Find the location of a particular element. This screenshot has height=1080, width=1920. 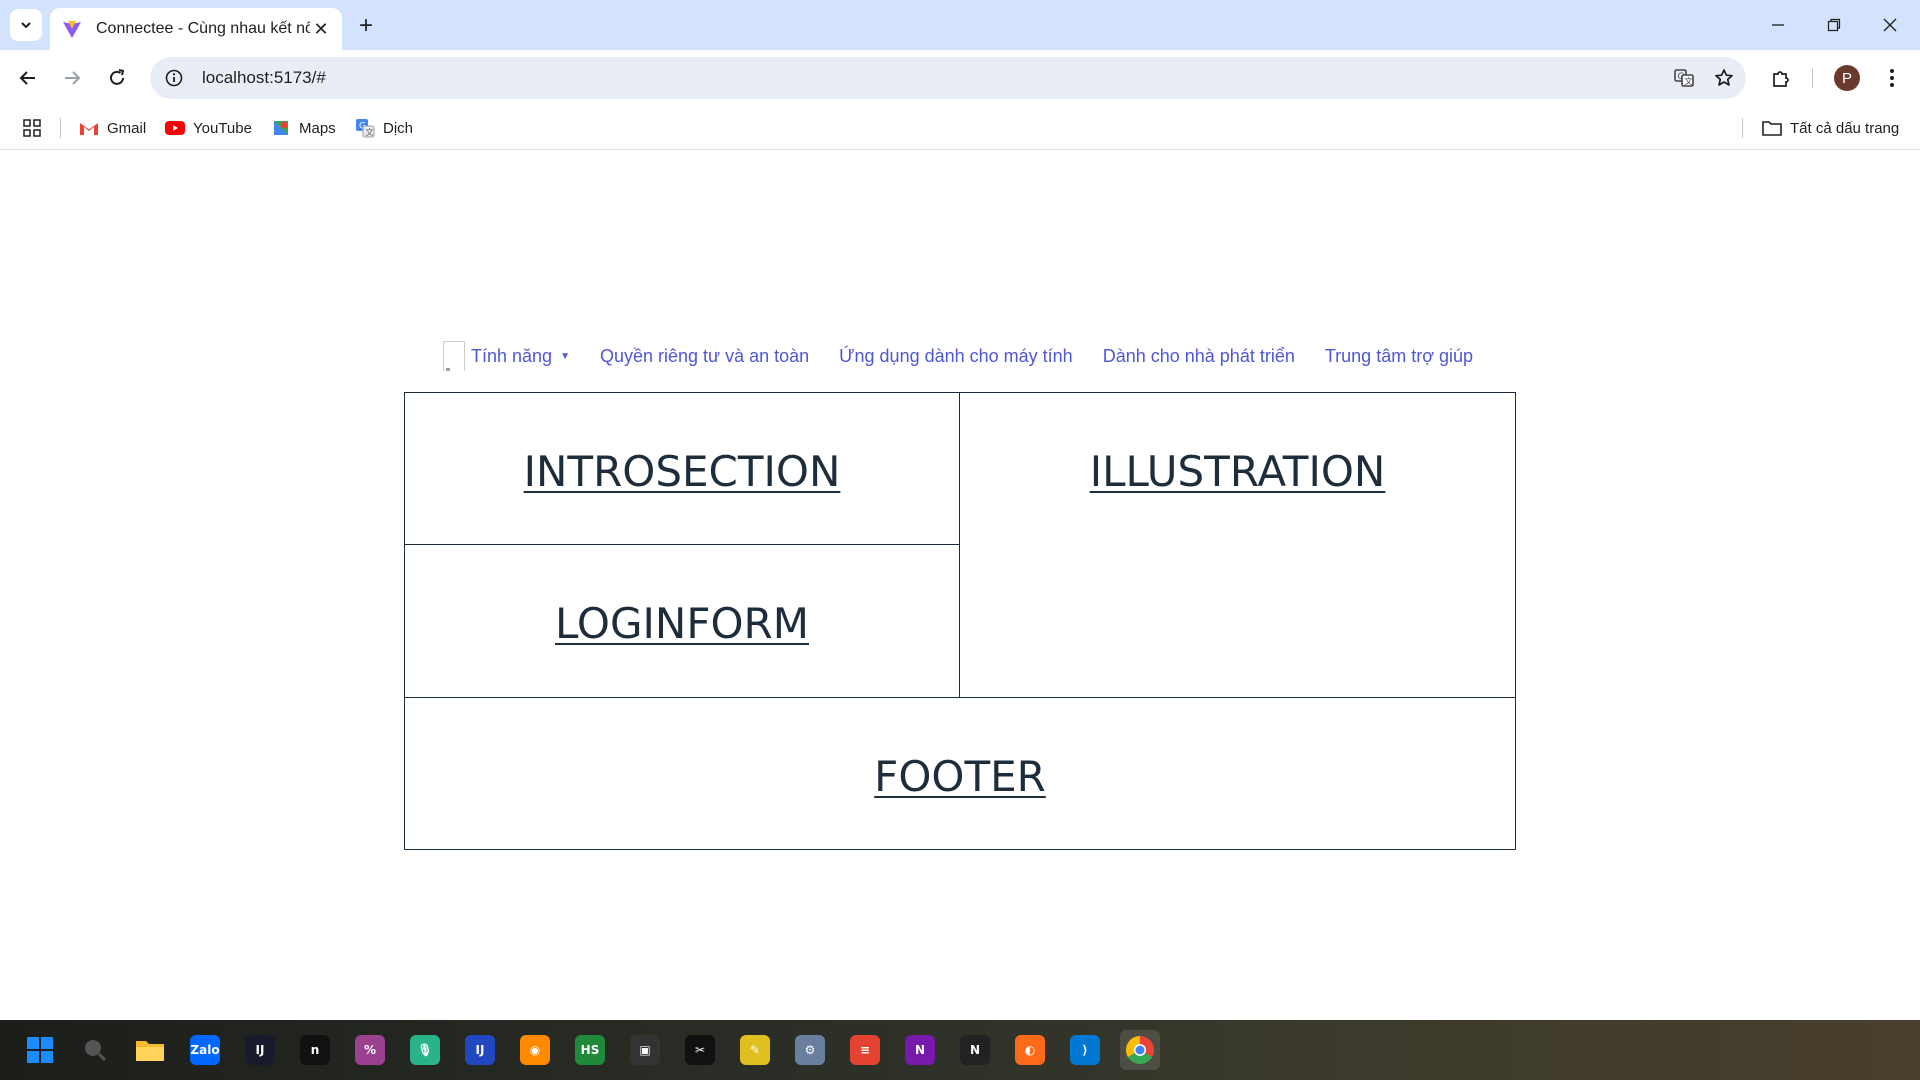

vite-favicon-icon is located at coordinates (72, 29).